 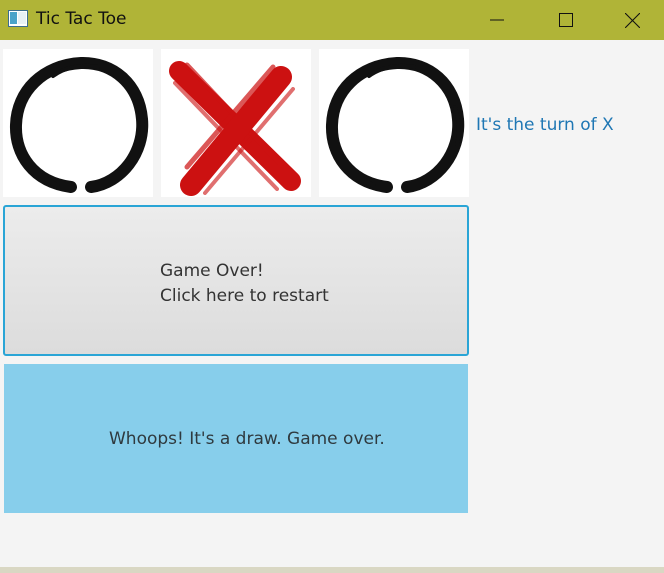 I want to click on minimize-icon, so click(x=497, y=20).